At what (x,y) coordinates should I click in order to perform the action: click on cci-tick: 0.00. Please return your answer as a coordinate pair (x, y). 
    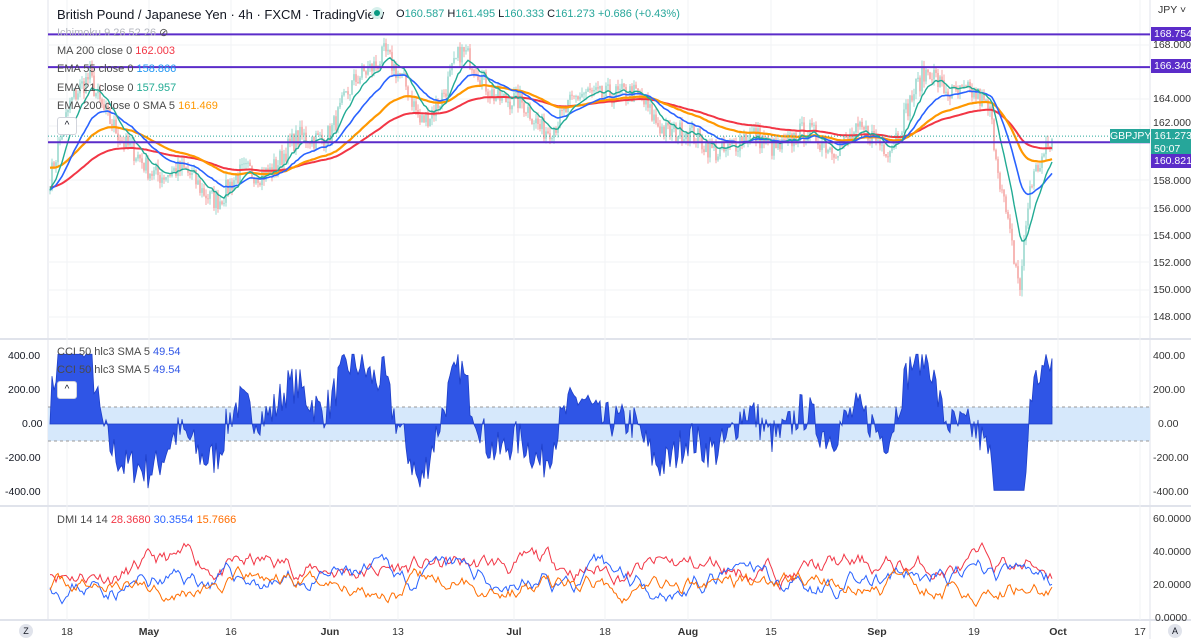
    Looking at the image, I should click on (1168, 424).